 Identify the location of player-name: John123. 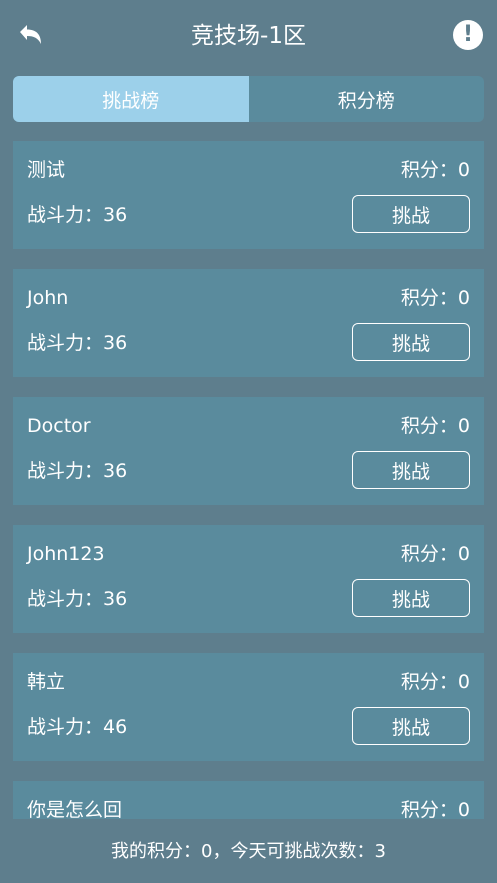
(66, 554).